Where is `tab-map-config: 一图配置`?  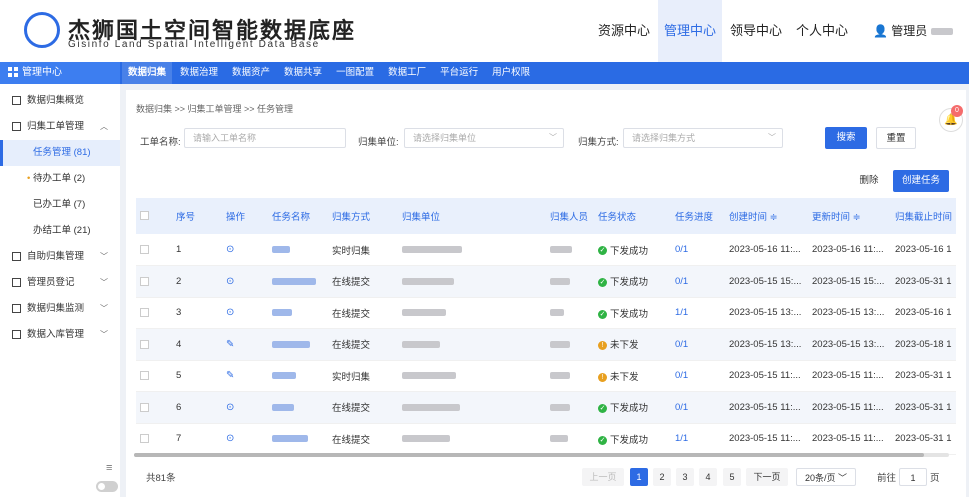 tab-map-config: 一图配置 is located at coordinates (355, 73).